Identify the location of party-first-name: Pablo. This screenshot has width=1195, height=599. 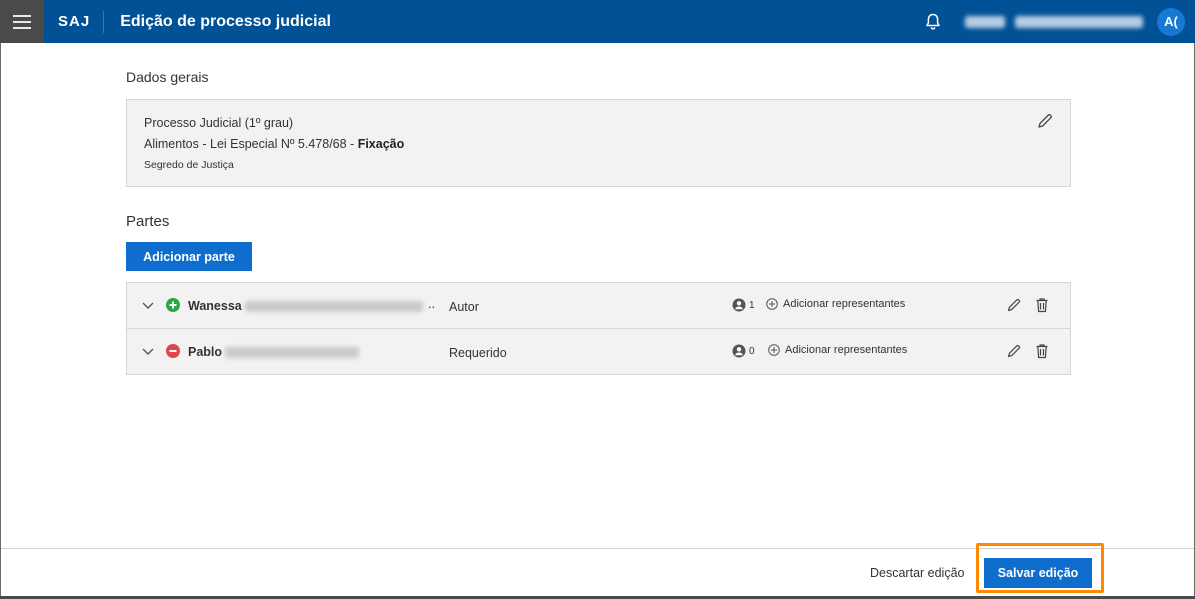
(205, 352).